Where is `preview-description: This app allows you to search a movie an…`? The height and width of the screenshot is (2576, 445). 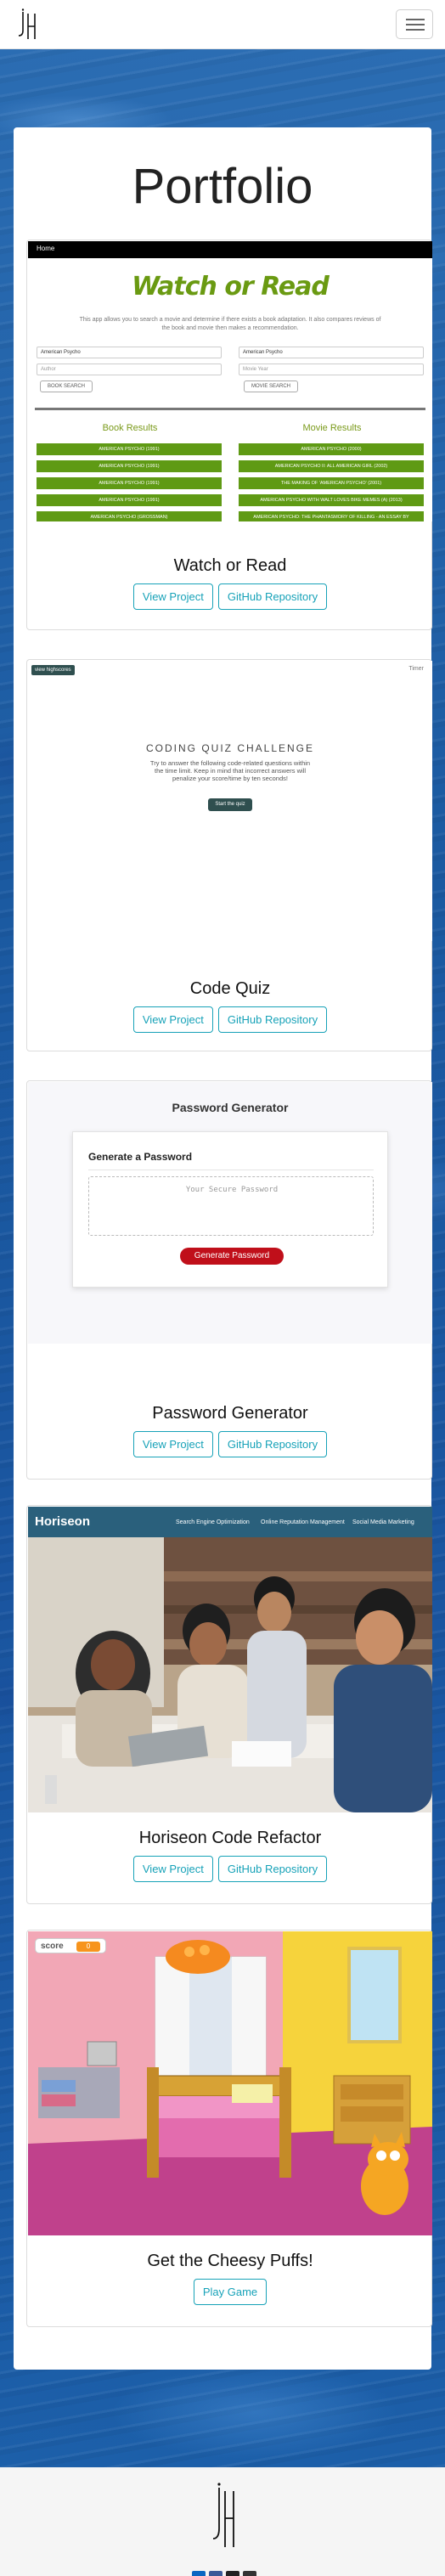
preview-description: This app allows you to search a movie an… is located at coordinates (230, 324).